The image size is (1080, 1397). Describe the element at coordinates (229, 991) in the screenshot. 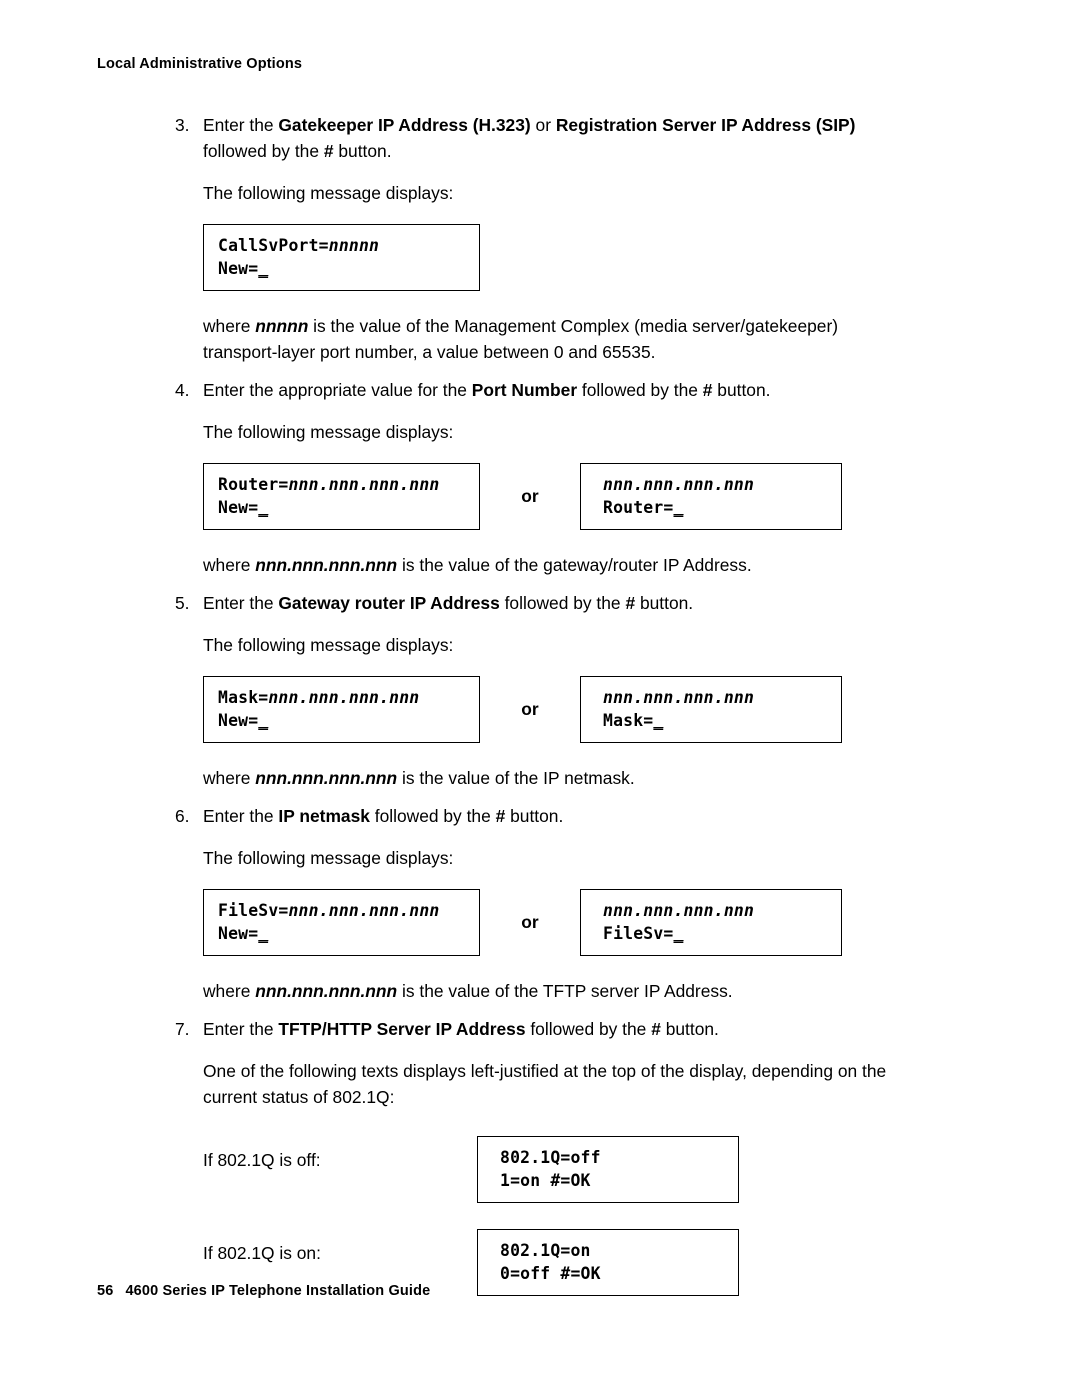

I see `where-filesv-pre: where` at that location.